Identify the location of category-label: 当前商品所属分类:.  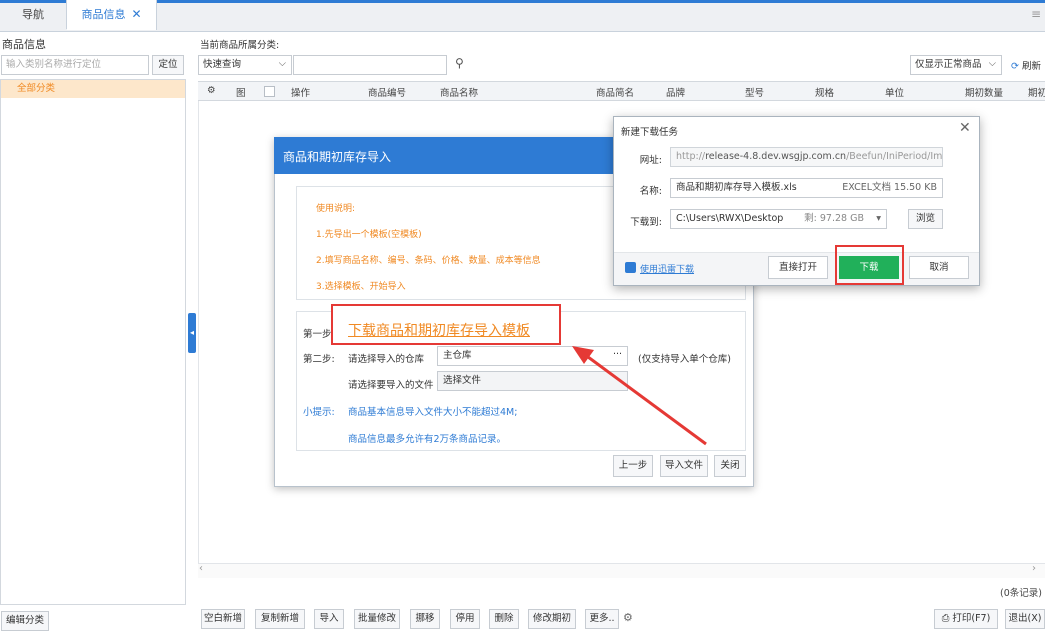
(240, 45).